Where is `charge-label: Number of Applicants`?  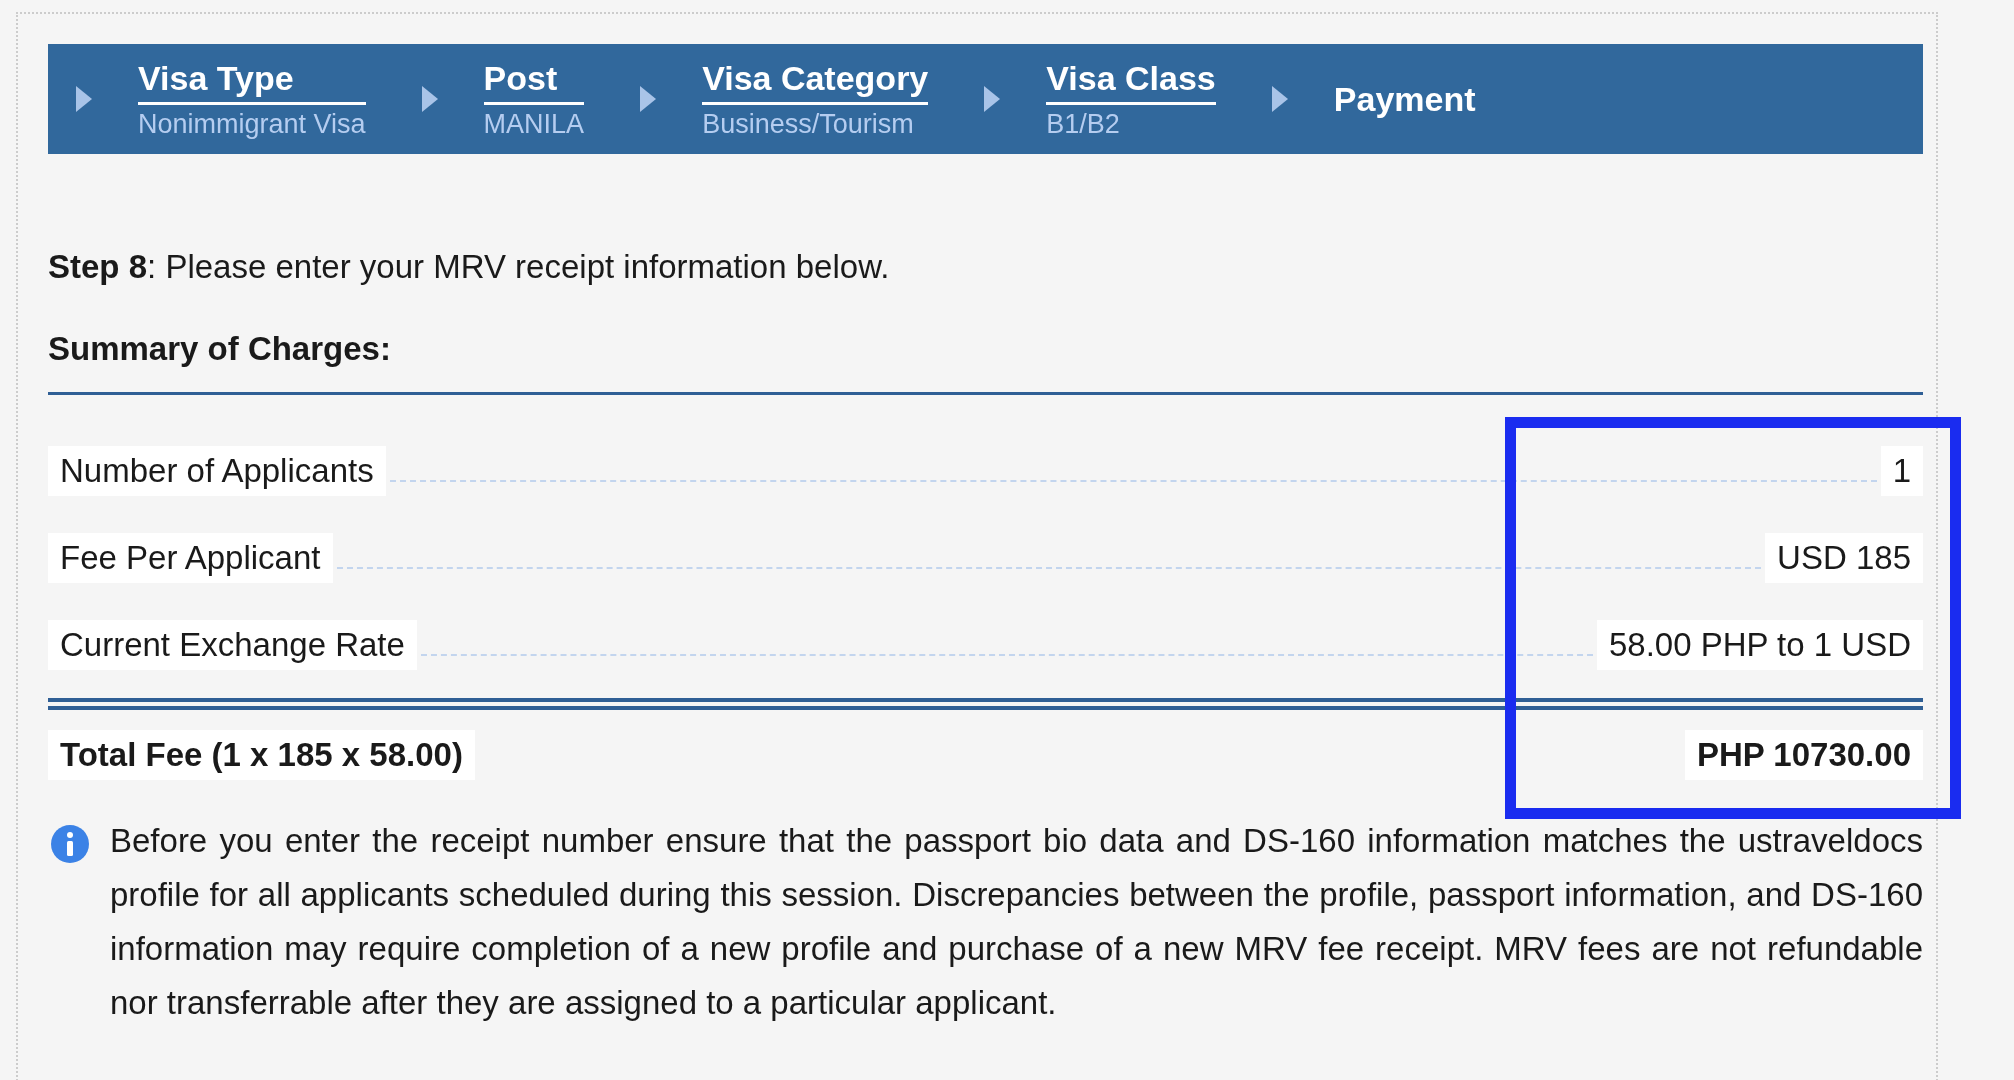
charge-label: Number of Applicants is located at coordinates (217, 470).